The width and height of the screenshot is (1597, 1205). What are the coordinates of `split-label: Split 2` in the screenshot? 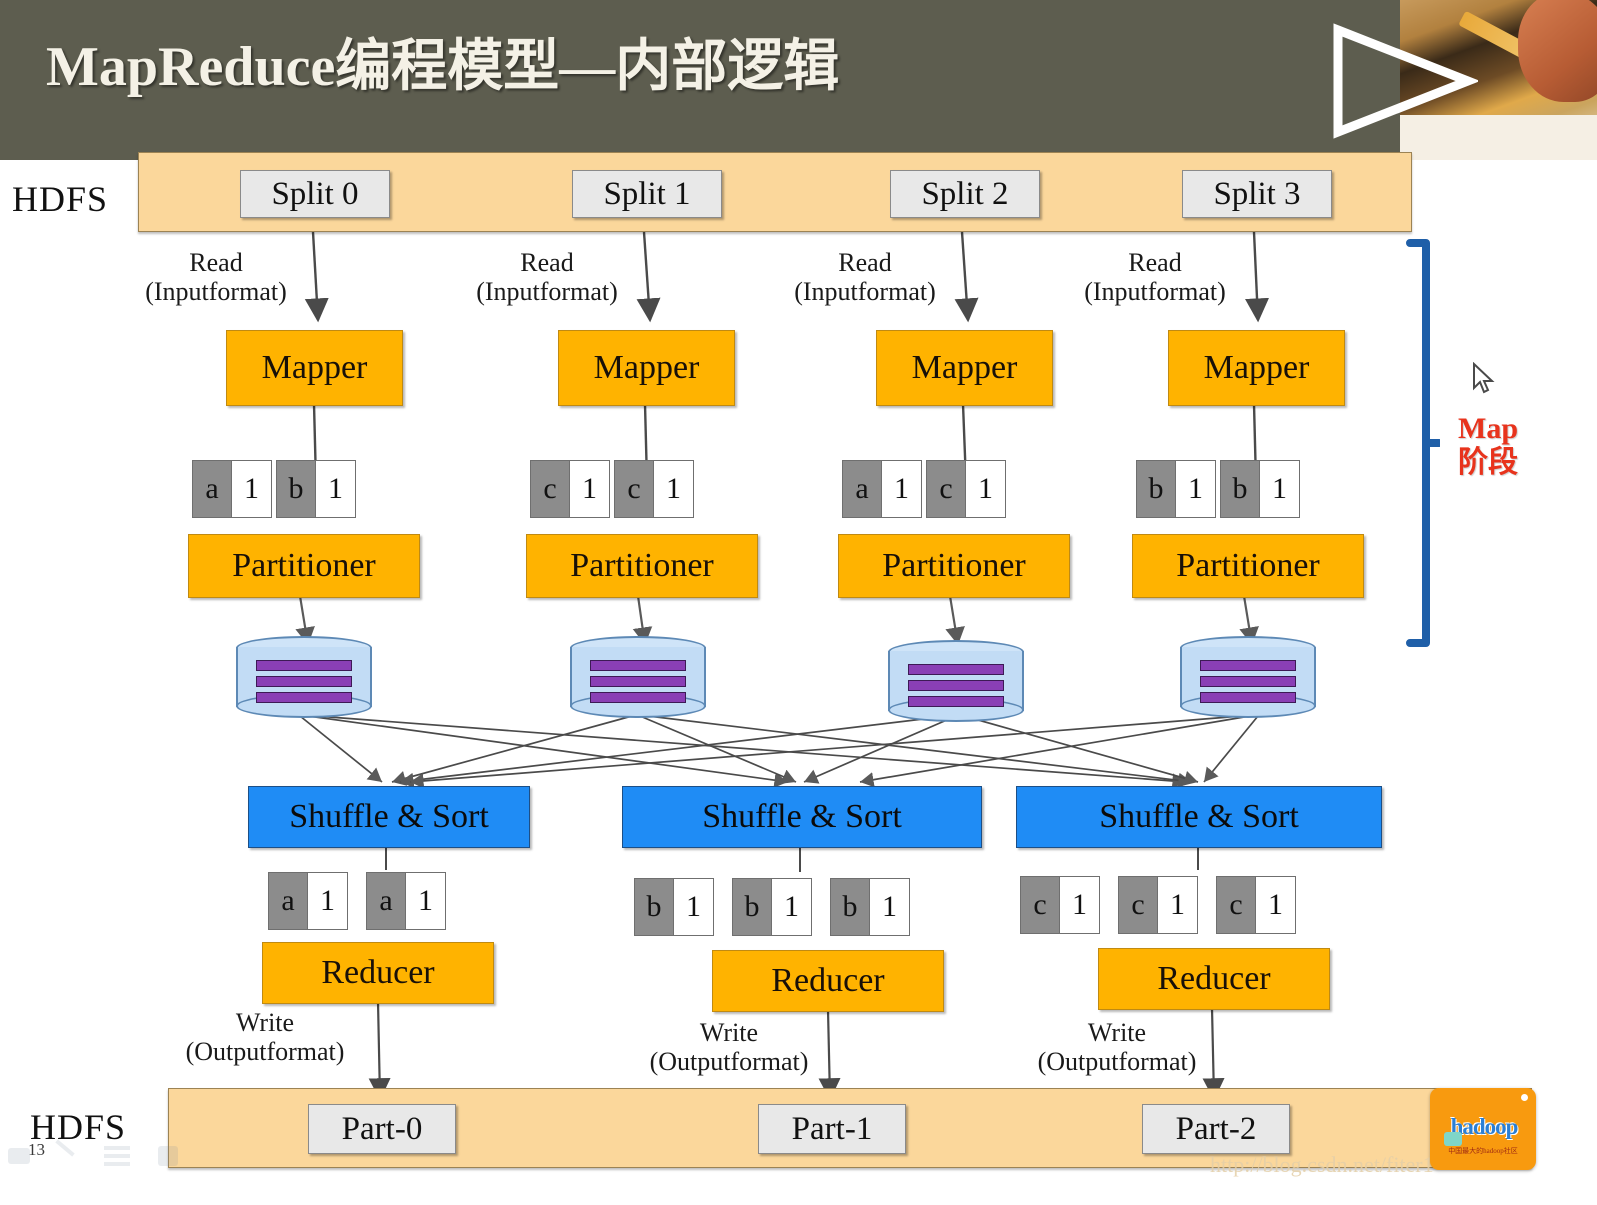 It's located at (965, 193).